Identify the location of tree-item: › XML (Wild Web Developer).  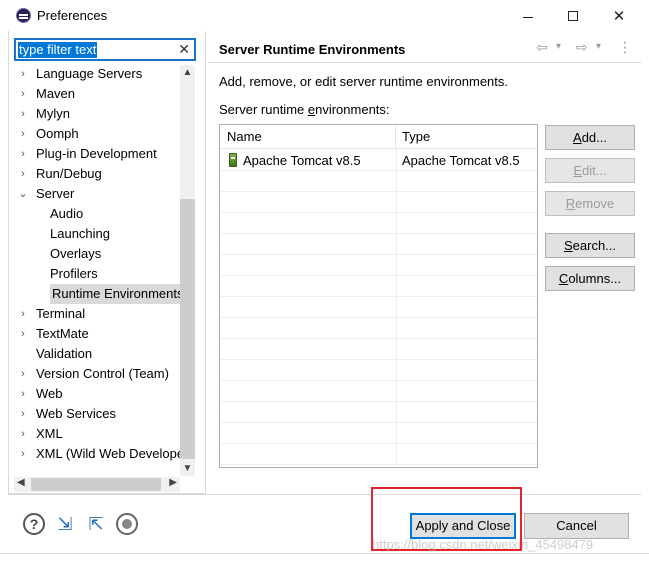
(97, 454).